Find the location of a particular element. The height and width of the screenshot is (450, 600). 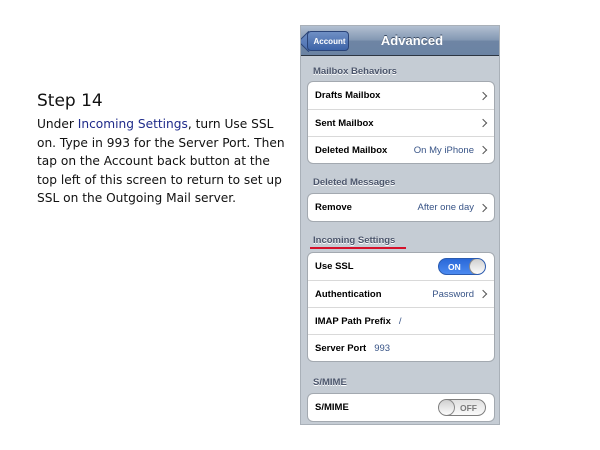

row-remove: Remove After one day is located at coordinates (401, 207).